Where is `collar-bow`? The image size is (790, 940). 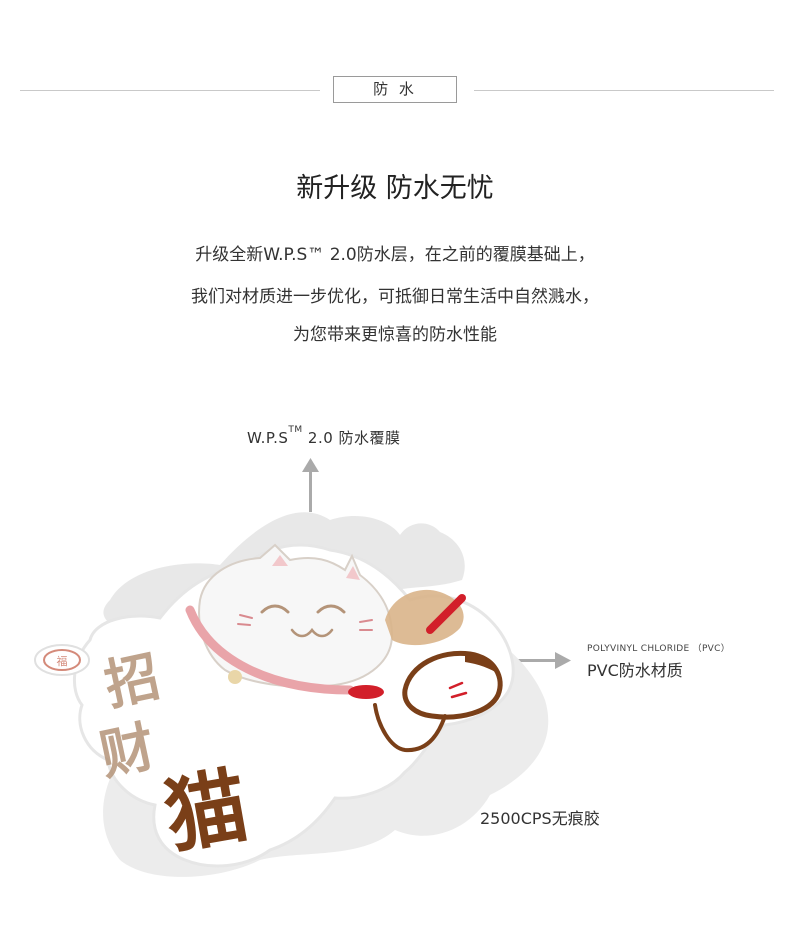
collar-bow is located at coordinates (366, 692).